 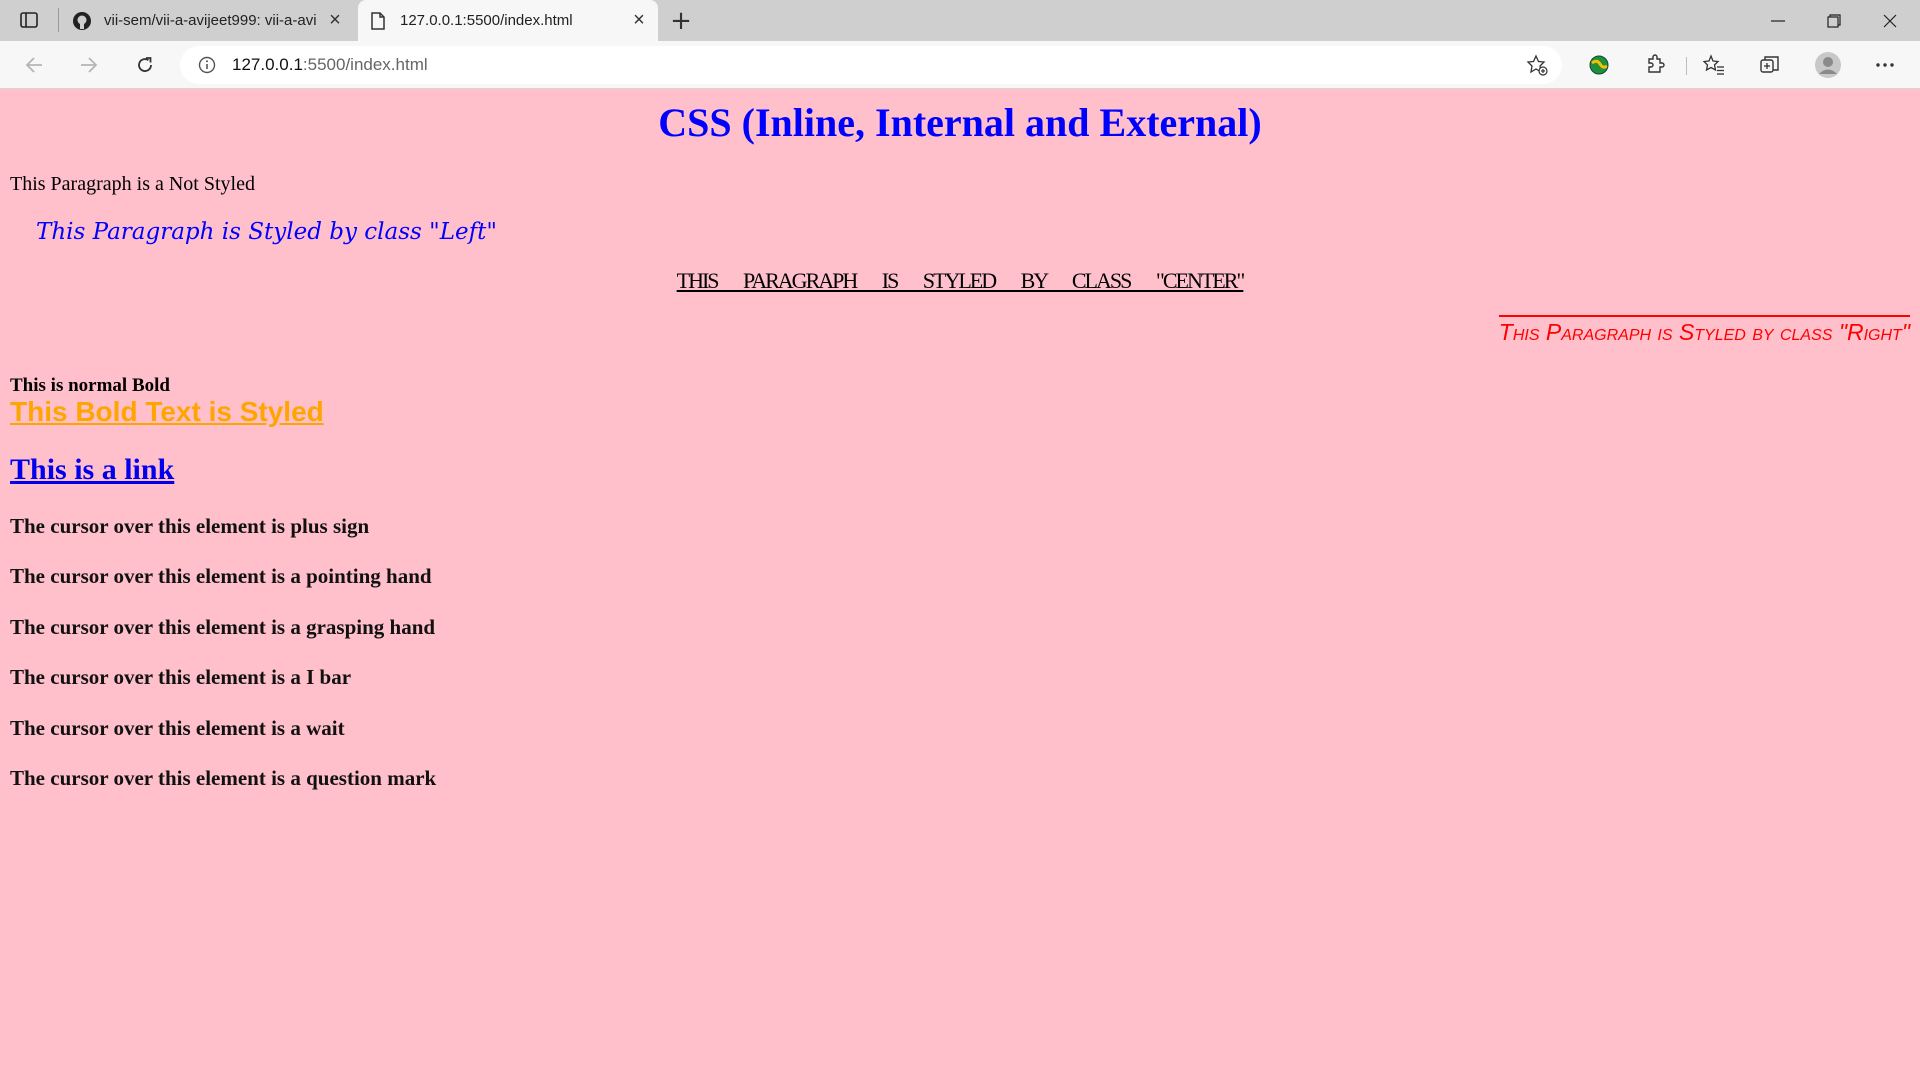 I want to click on profile-avatar-icon, so click(x=1828, y=65).